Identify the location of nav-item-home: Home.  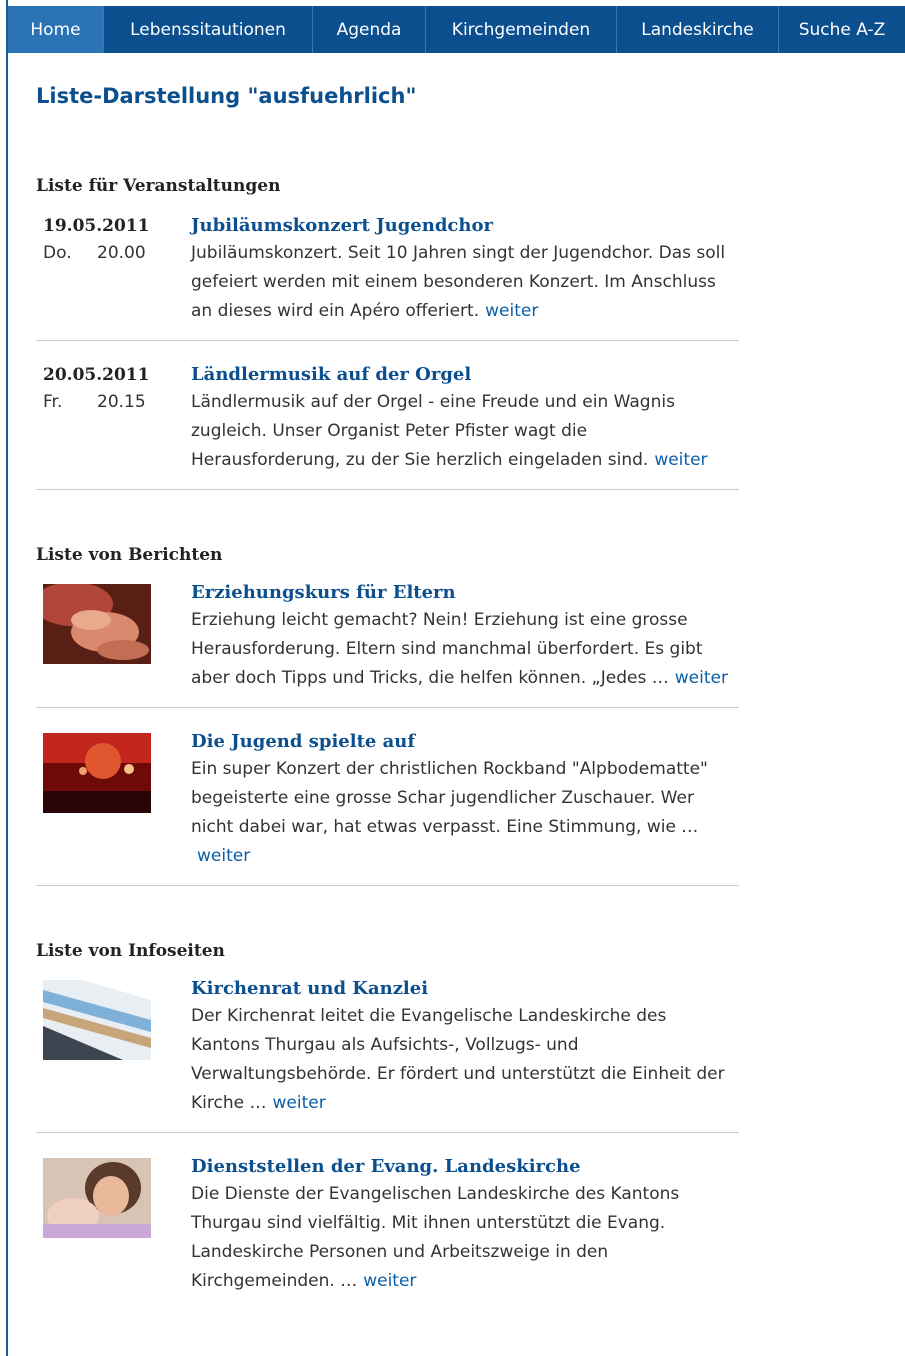
(56, 29).